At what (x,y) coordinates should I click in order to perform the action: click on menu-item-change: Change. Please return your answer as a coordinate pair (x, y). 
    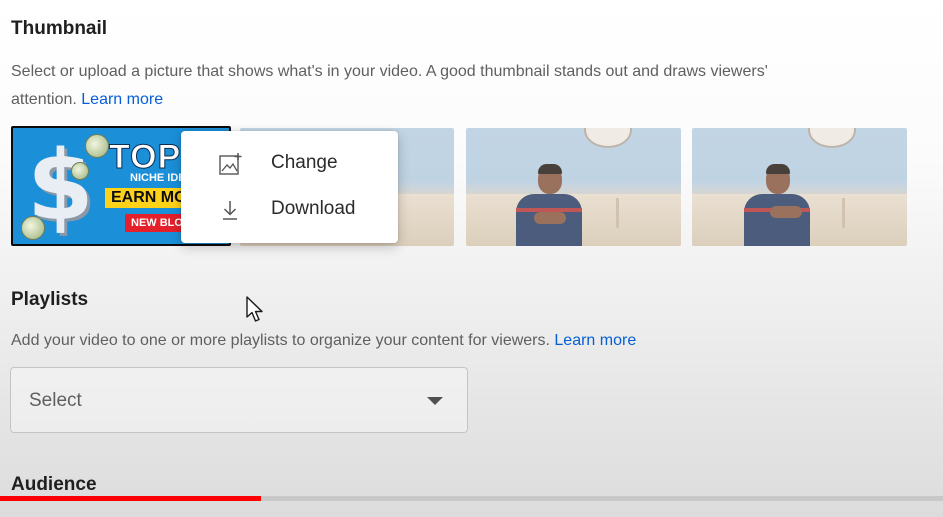
    Looking at the image, I should click on (289, 163).